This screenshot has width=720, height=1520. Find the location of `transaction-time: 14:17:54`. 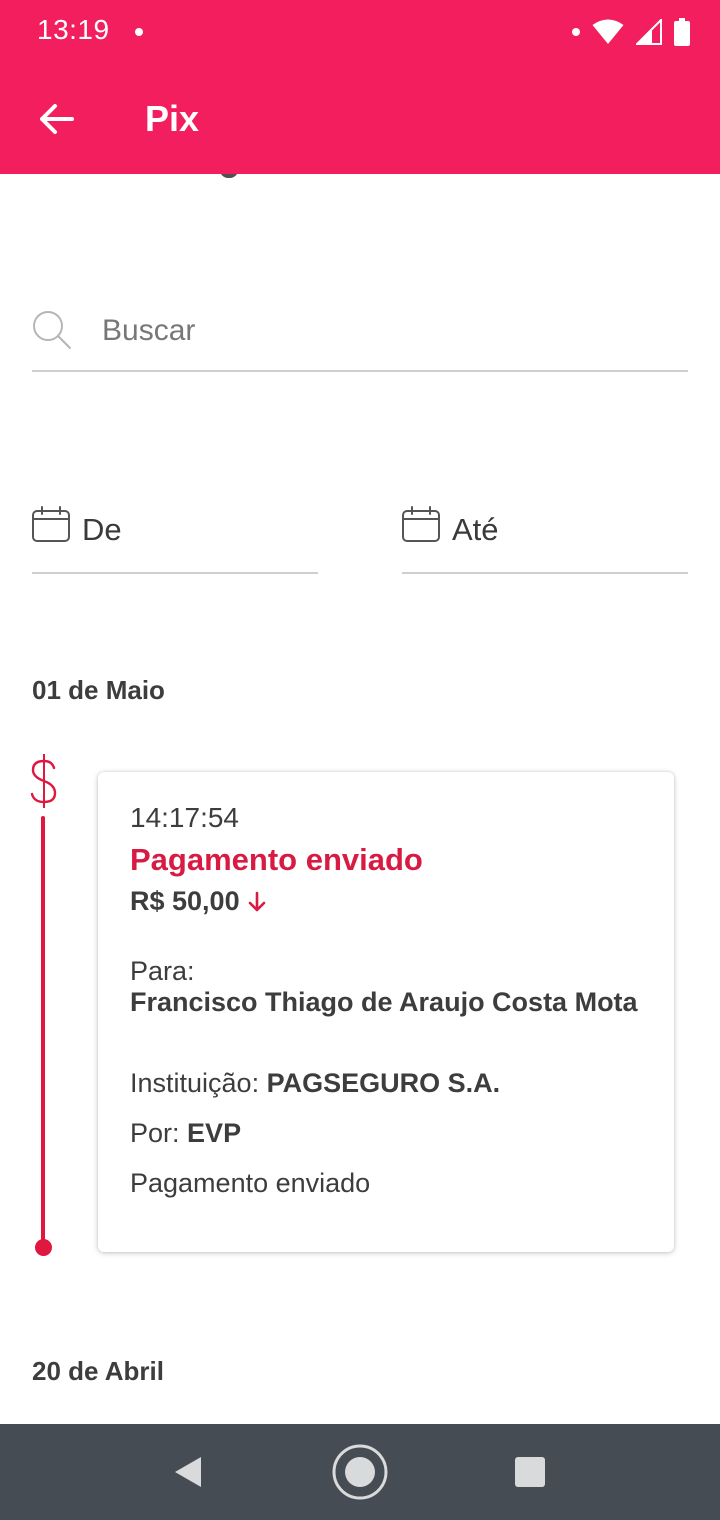

transaction-time: 14:17:54 is located at coordinates (184, 817).